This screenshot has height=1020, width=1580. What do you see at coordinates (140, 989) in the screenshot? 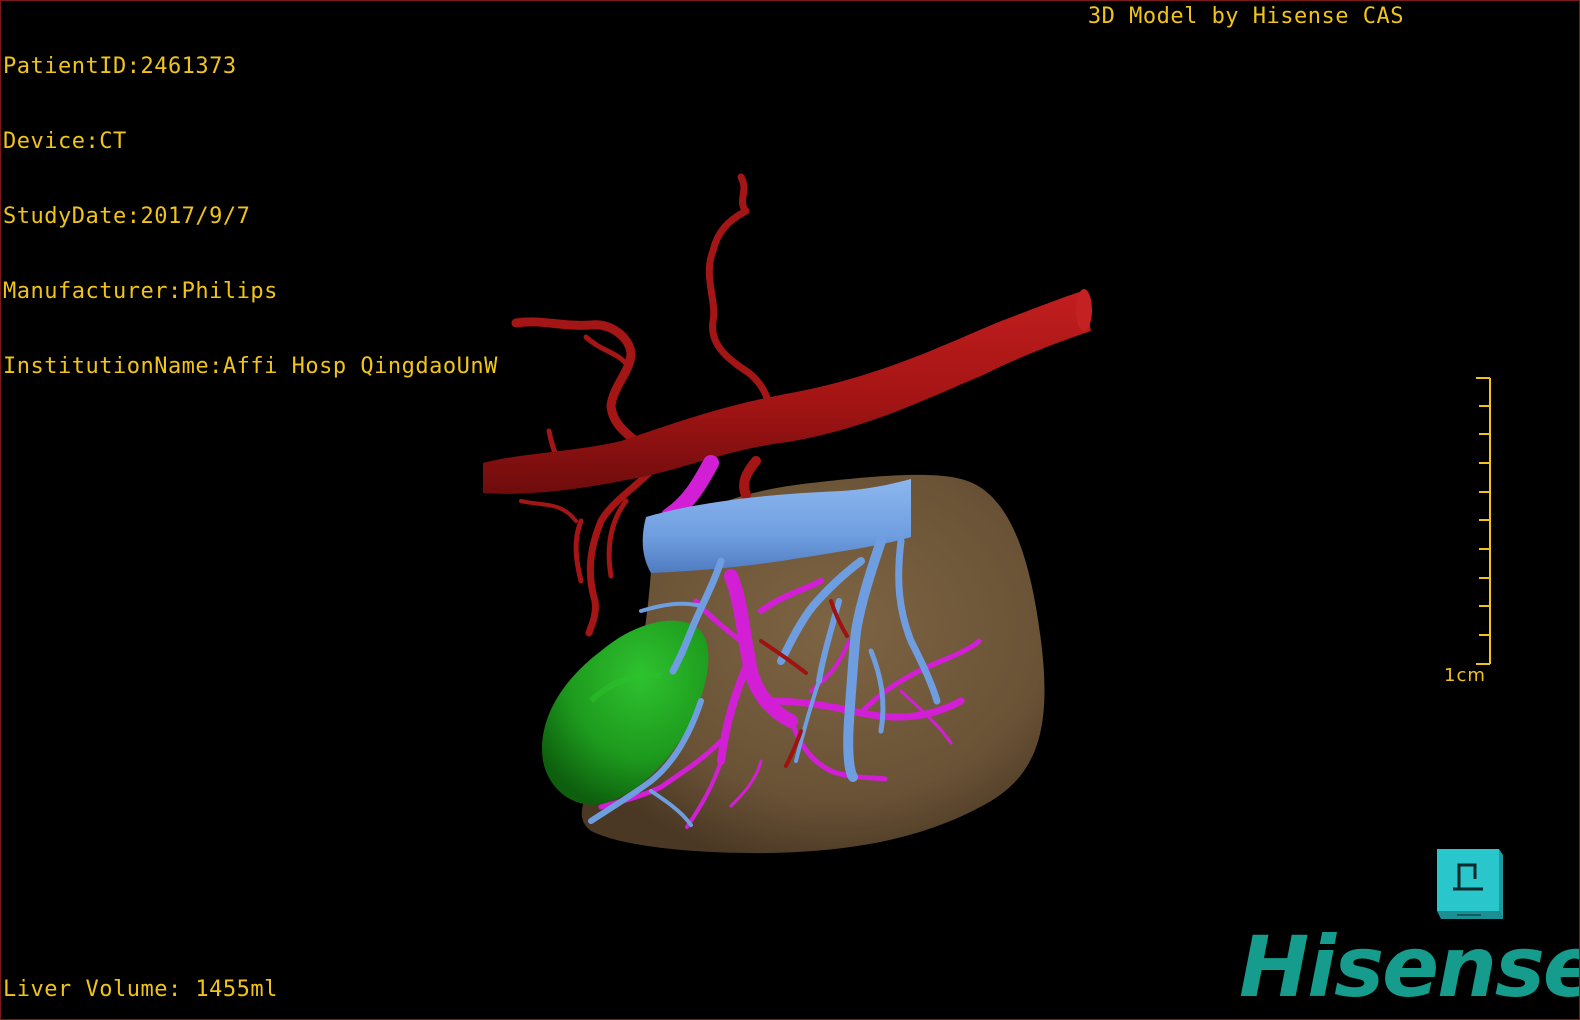
I see `liver-volume-text: Liver Volume: 1455ml` at bounding box center [140, 989].